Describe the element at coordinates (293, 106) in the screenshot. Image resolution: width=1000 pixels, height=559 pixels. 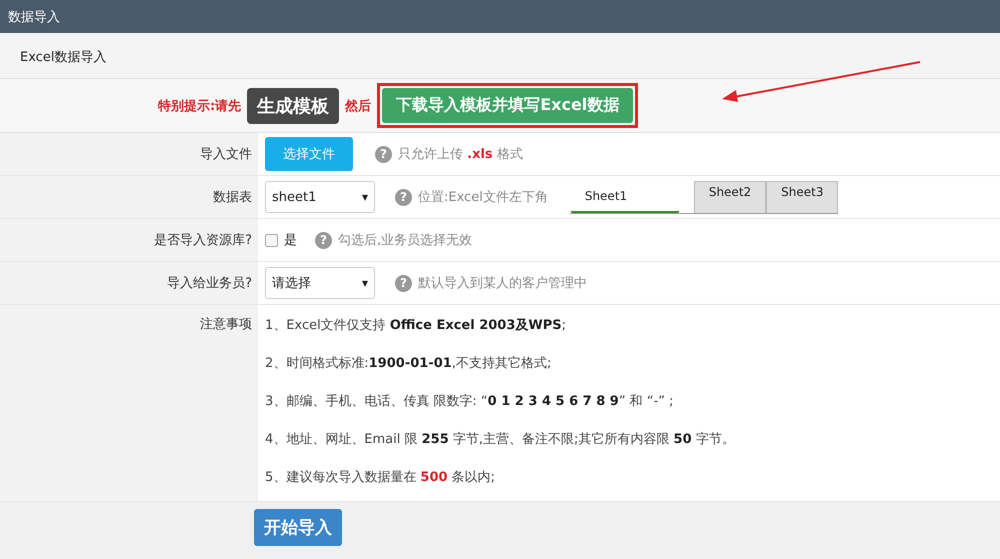
I see `generate-template-button: 生成模板` at that location.